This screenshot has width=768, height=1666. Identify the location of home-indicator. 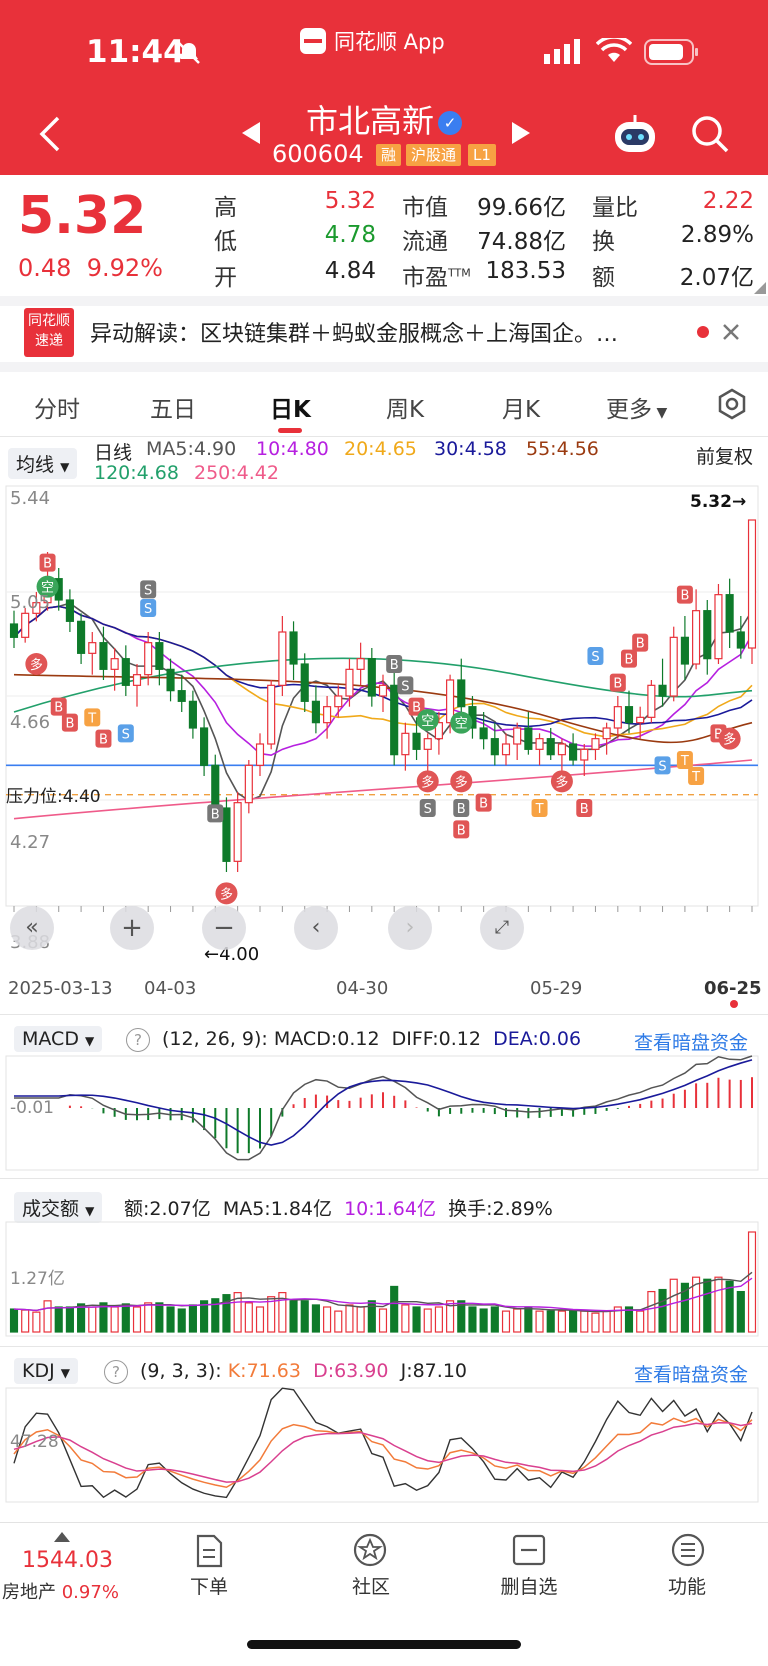
(384, 1644).